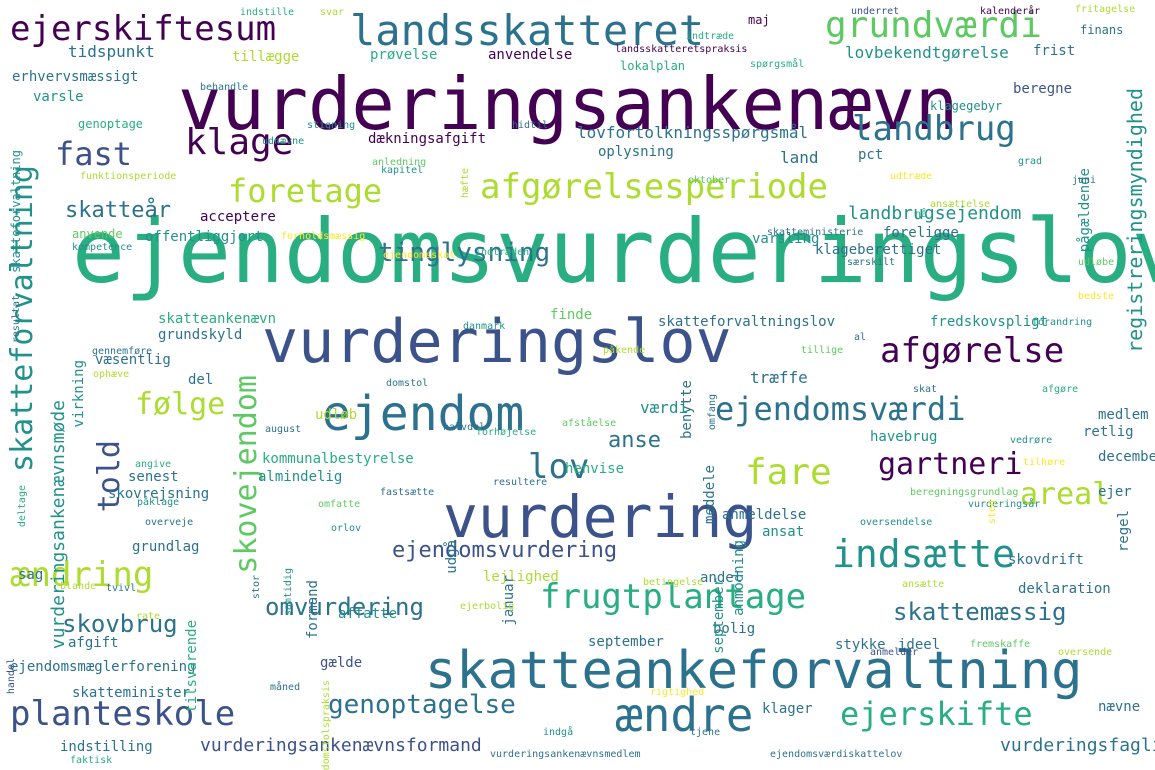 Image resolution: width=1155 pixels, height=770 pixels. I want to click on cloud-word: ændre, so click(684, 715).